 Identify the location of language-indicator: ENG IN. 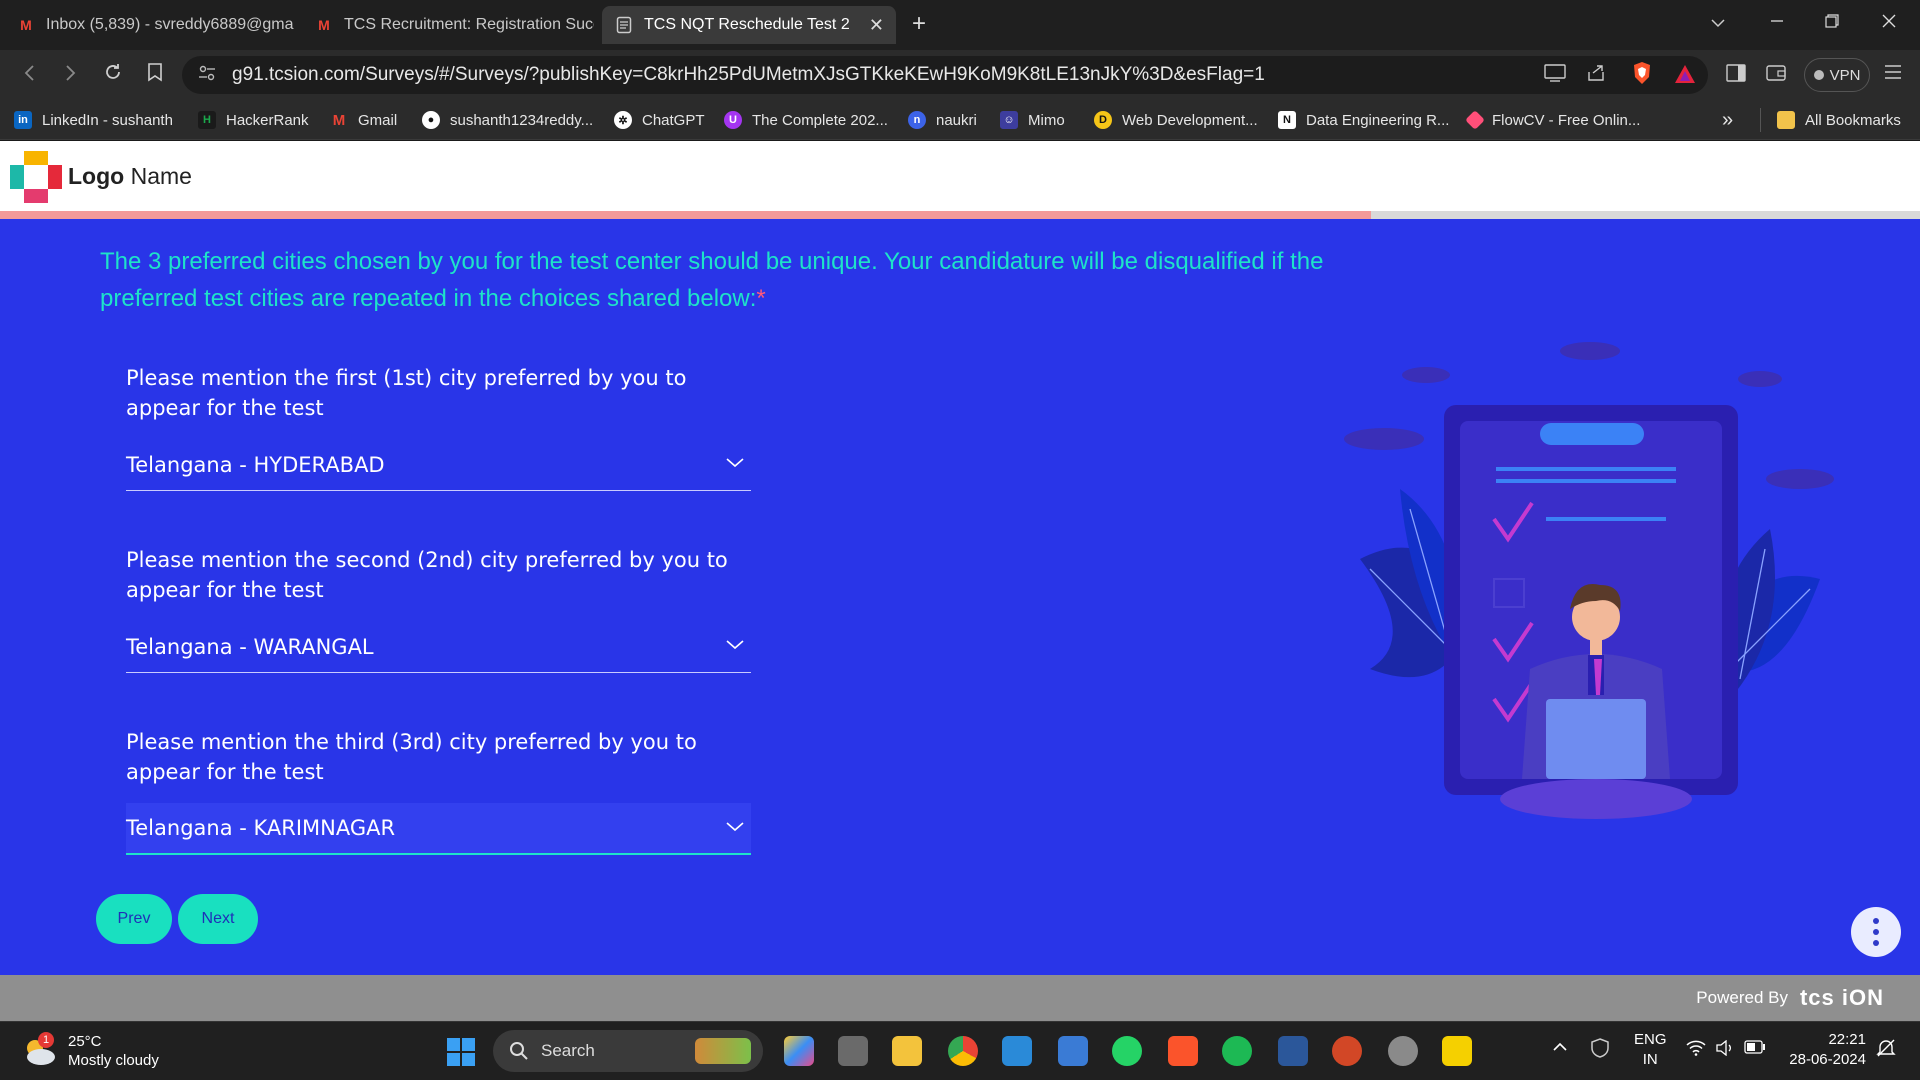
(1650, 1050).